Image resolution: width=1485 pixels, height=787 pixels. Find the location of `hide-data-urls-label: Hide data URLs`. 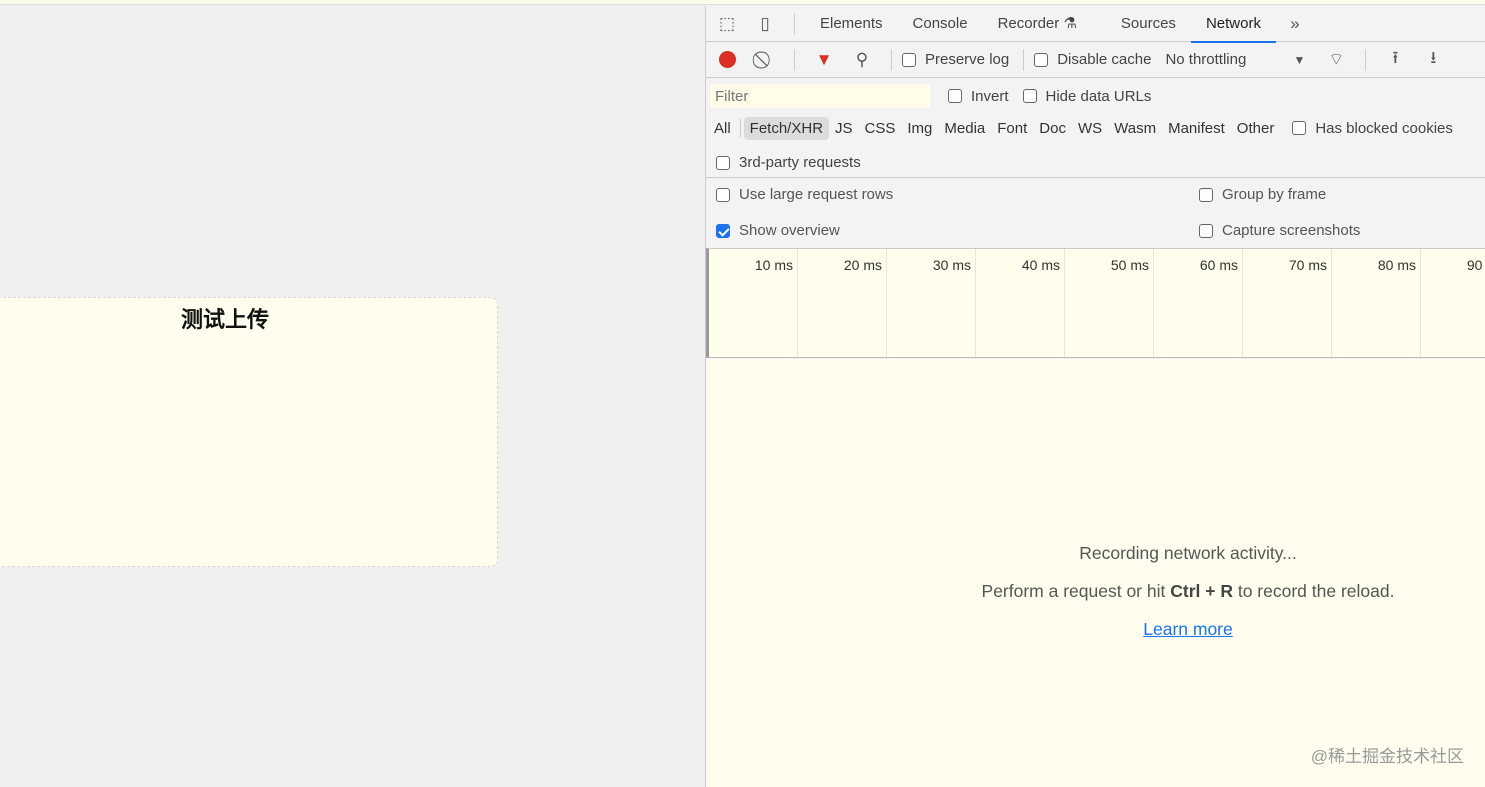

hide-data-urls-label: Hide data URLs is located at coordinates (1098, 96).